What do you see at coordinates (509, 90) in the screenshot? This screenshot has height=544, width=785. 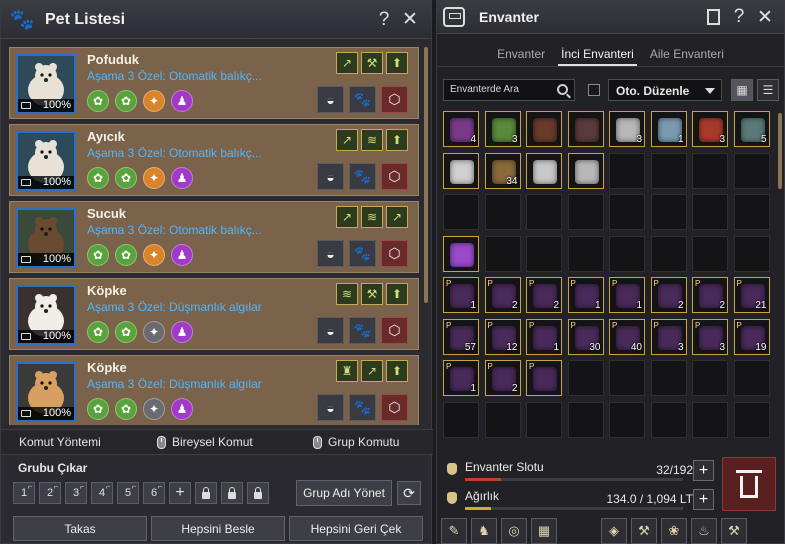 I see `inventory-search-input: Envanterde Ara` at bounding box center [509, 90].